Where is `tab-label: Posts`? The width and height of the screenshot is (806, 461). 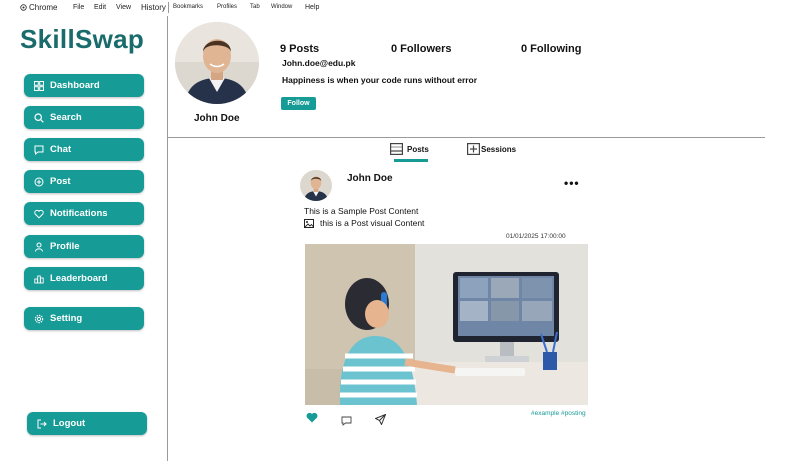
tab-label: Posts is located at coordinates (418, 149).